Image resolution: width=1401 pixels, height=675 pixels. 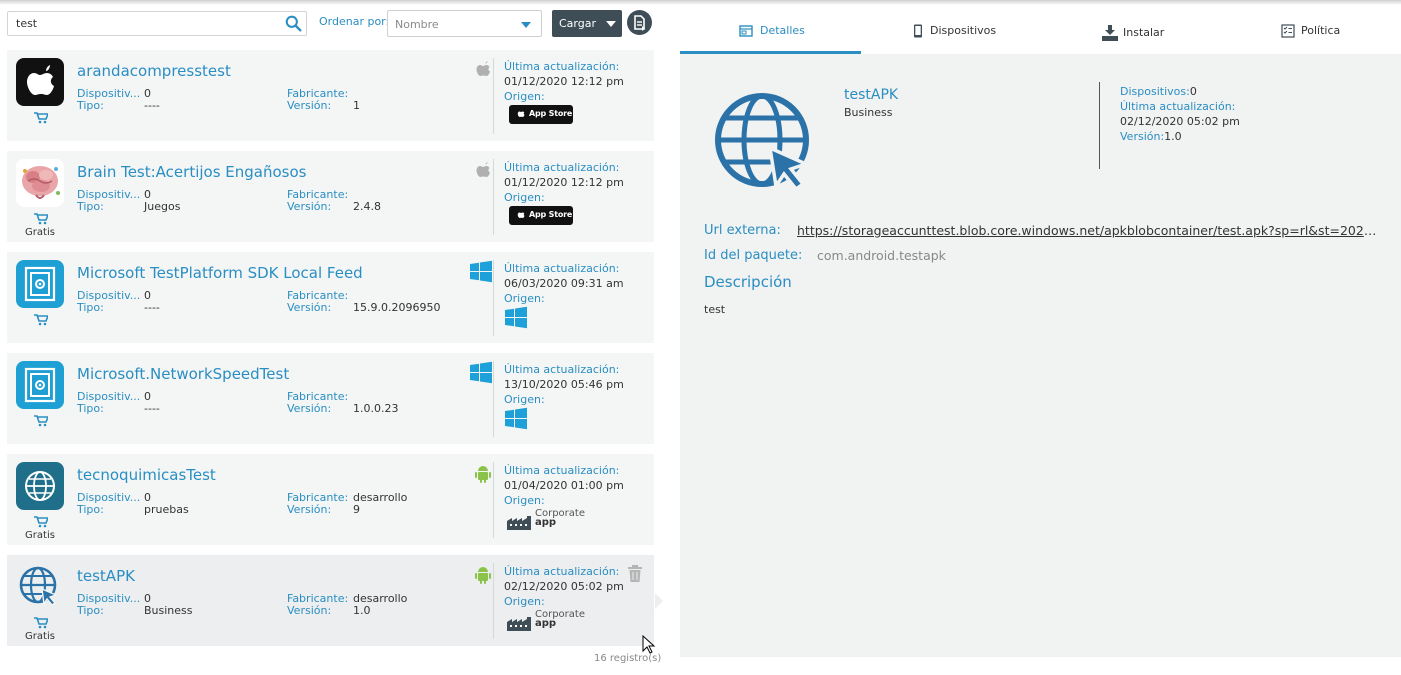 What do you see at coordinates (748, 282) in the screenshot?
I see `description-heading: Descripción` at bounding box center [748, 282].